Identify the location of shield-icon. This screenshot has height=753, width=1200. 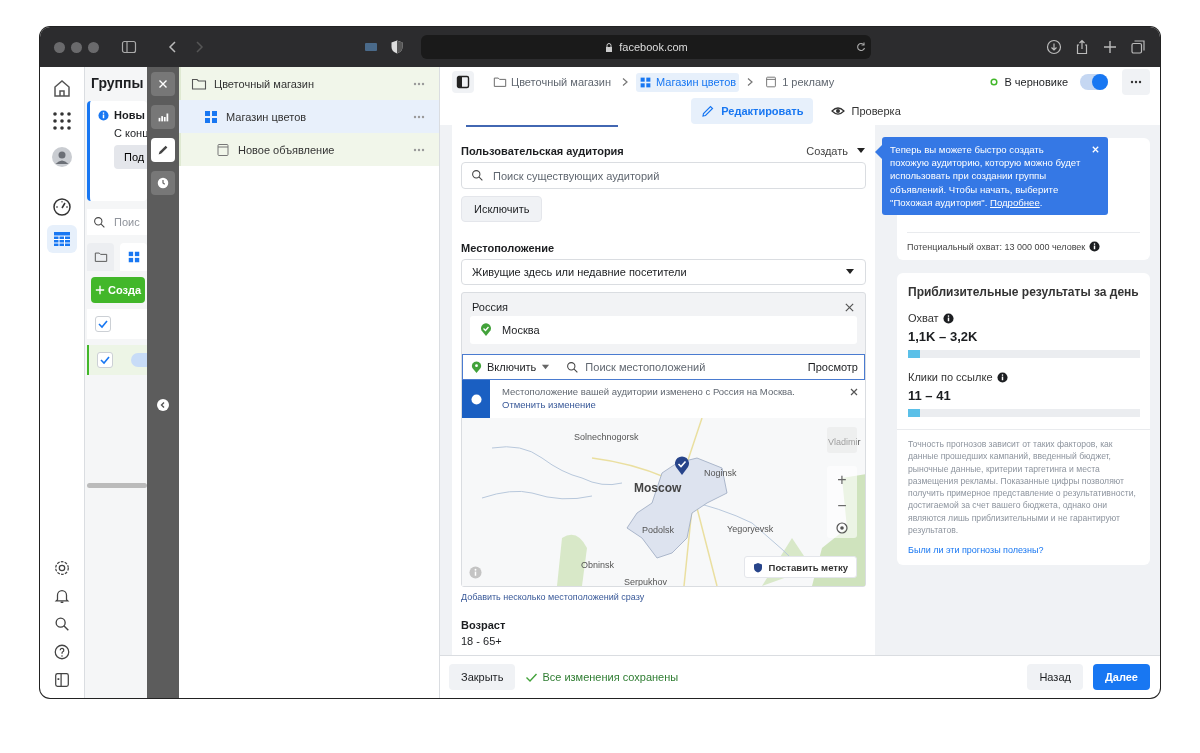
(397, 47).